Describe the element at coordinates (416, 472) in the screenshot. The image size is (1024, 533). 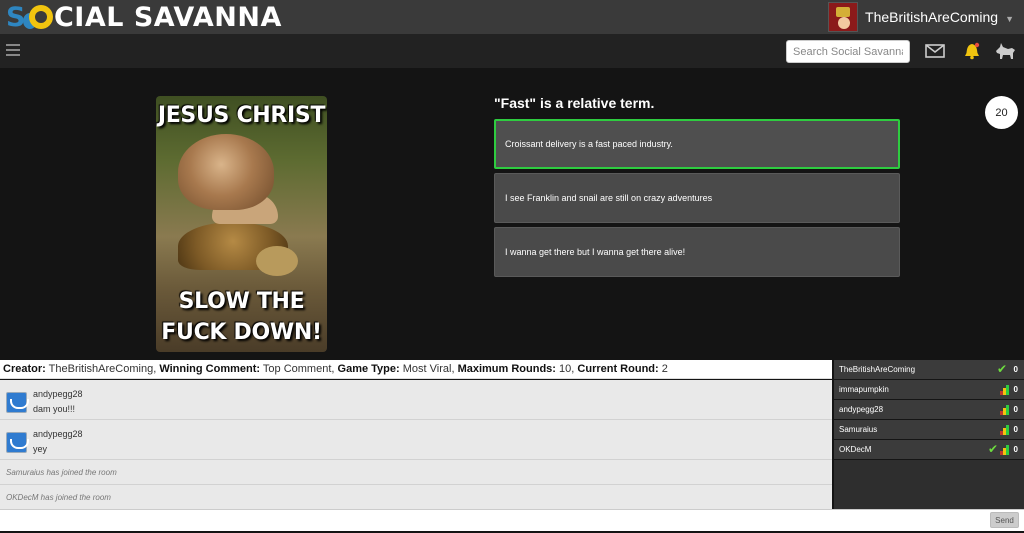
I see `system-message: Samuraius has joined the room` at that location.